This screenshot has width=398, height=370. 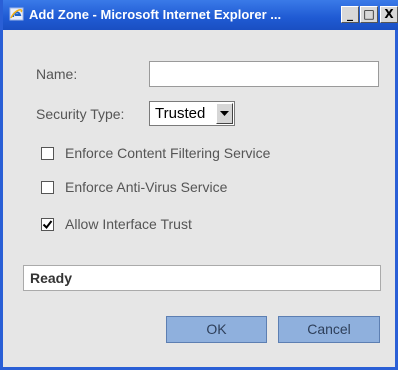 I want to click on chevron-down-icon, so click(x=224, y=113).